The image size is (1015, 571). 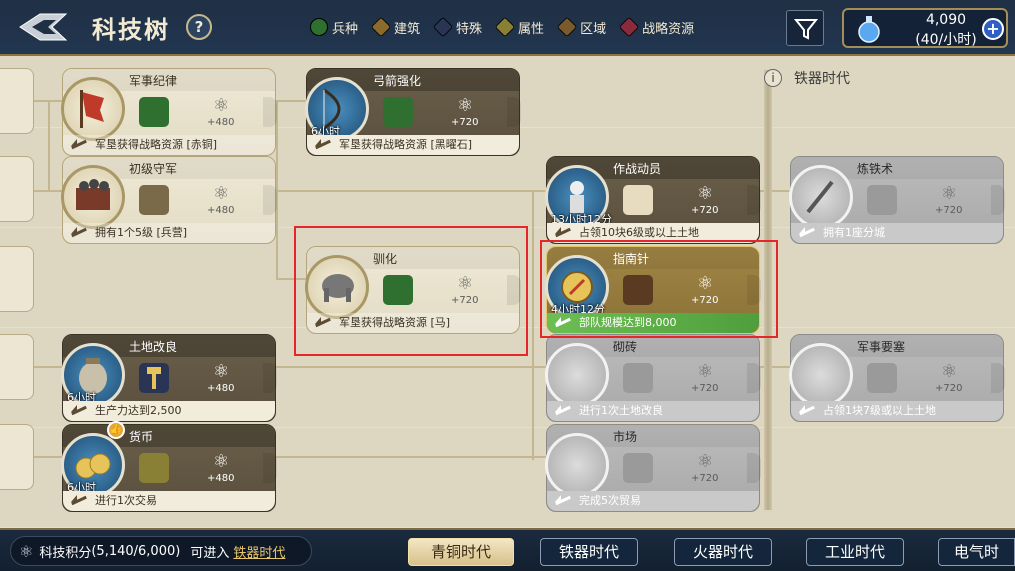 I want to click on unlock-text: 可进入, so click(x=210, y=553).